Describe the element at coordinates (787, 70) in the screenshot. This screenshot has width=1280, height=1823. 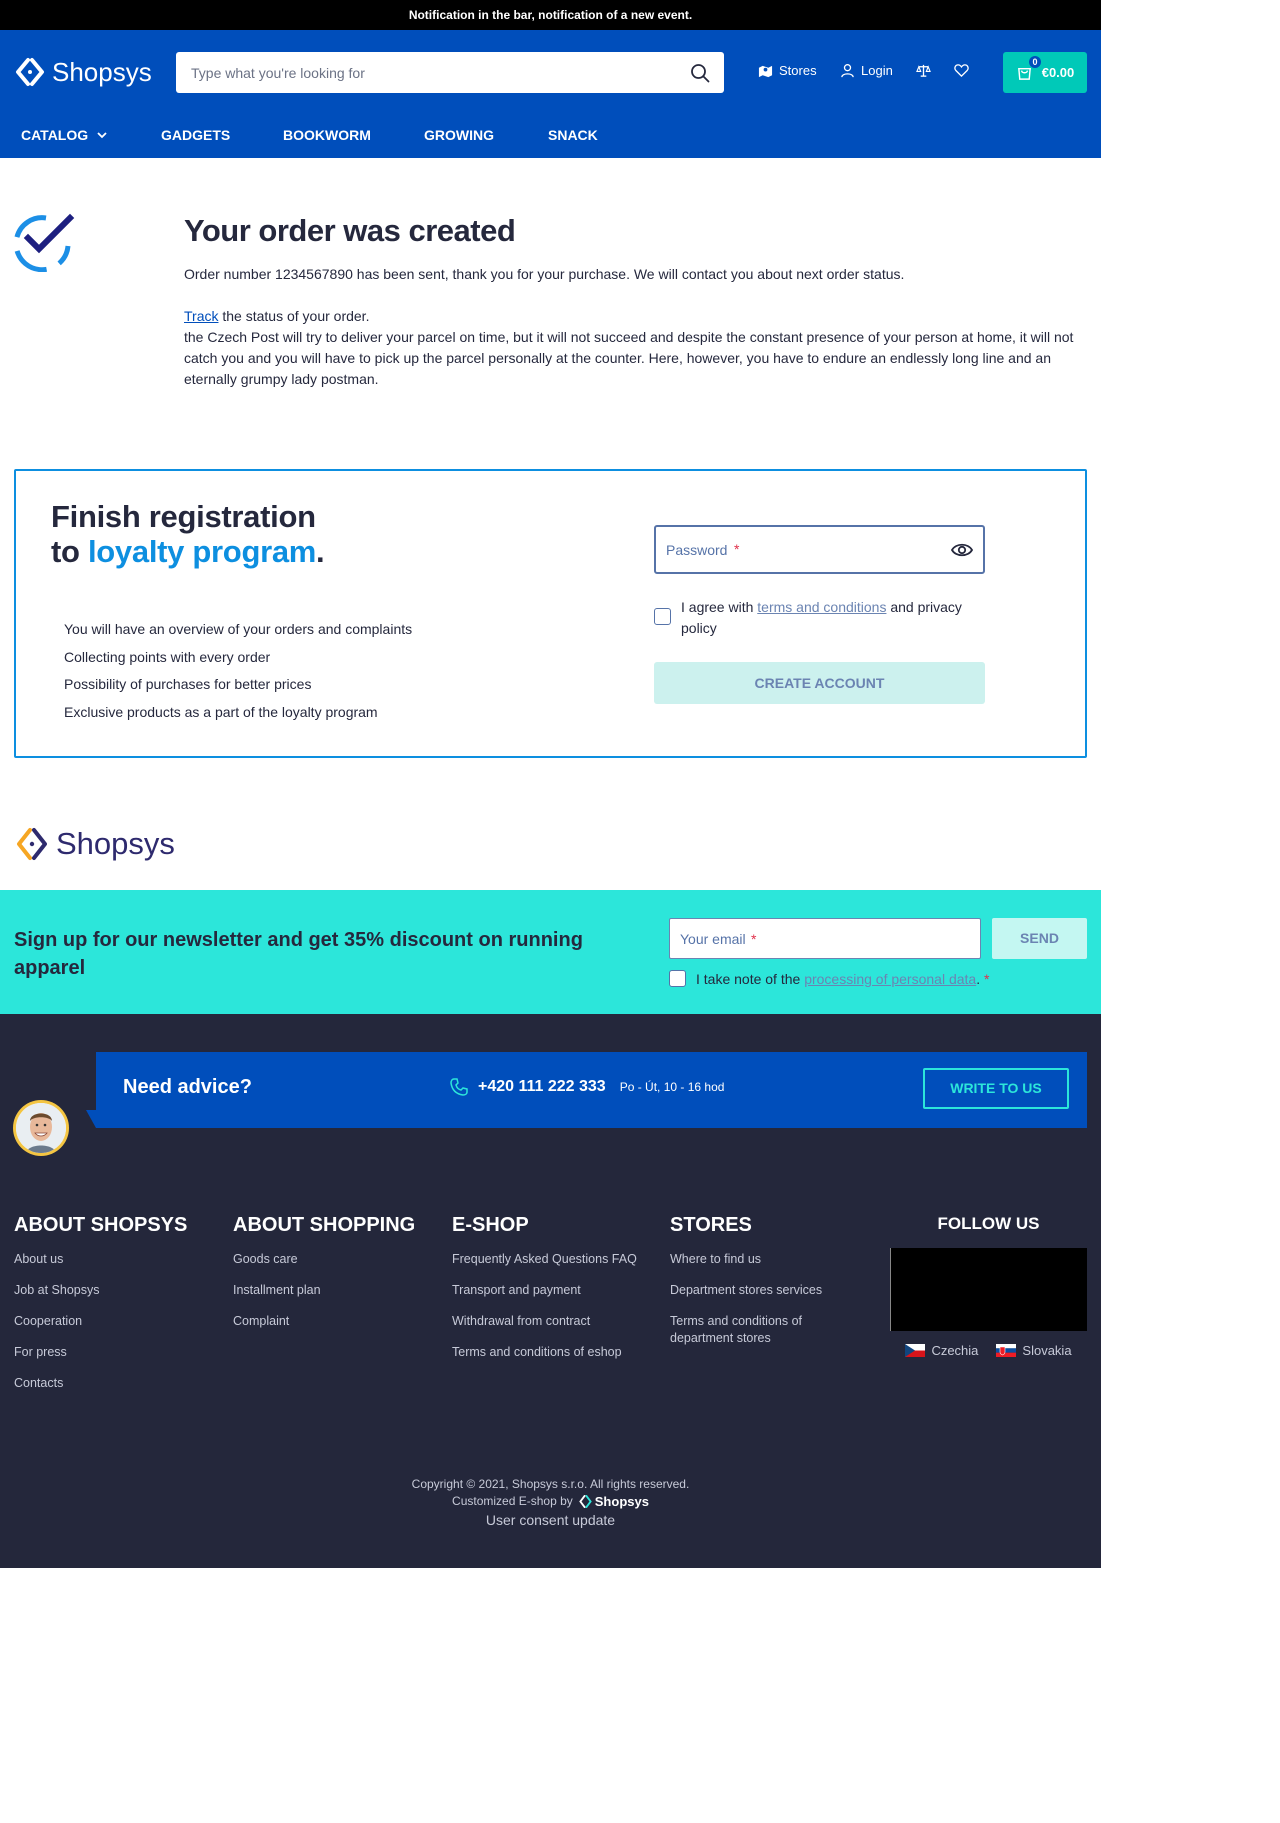
I see `stores-link: Stores` at that location.